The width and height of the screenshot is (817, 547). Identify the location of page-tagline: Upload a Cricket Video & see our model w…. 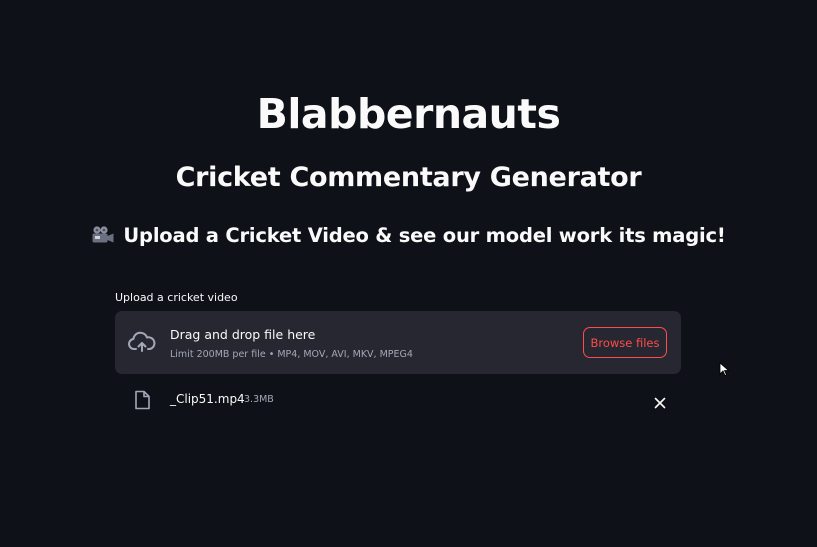
(408, 237).